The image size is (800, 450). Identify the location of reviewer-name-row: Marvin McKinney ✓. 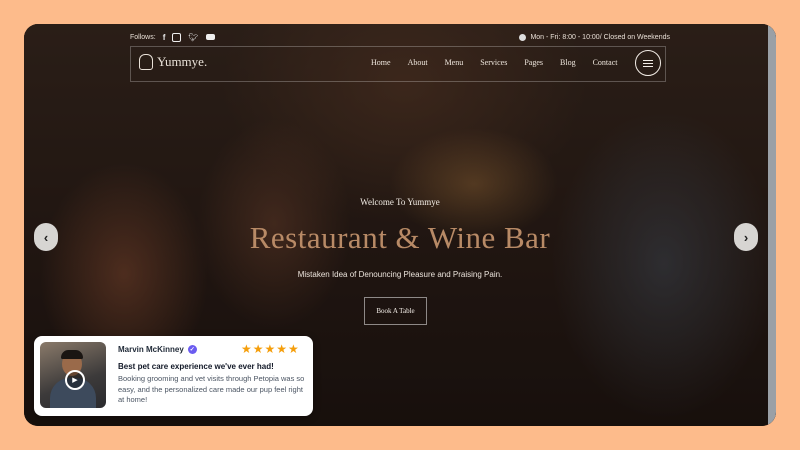
(157, 349).